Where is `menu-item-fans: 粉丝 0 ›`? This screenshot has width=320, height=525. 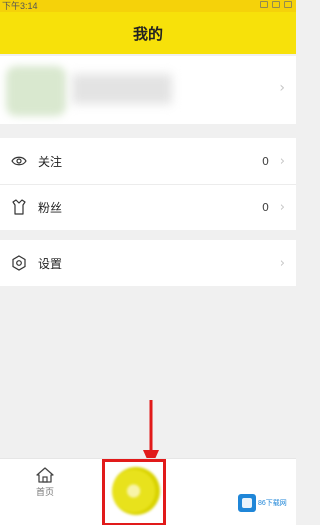 menu-item-fans: 粉丝 0 › is located at coordinates (148, 207).